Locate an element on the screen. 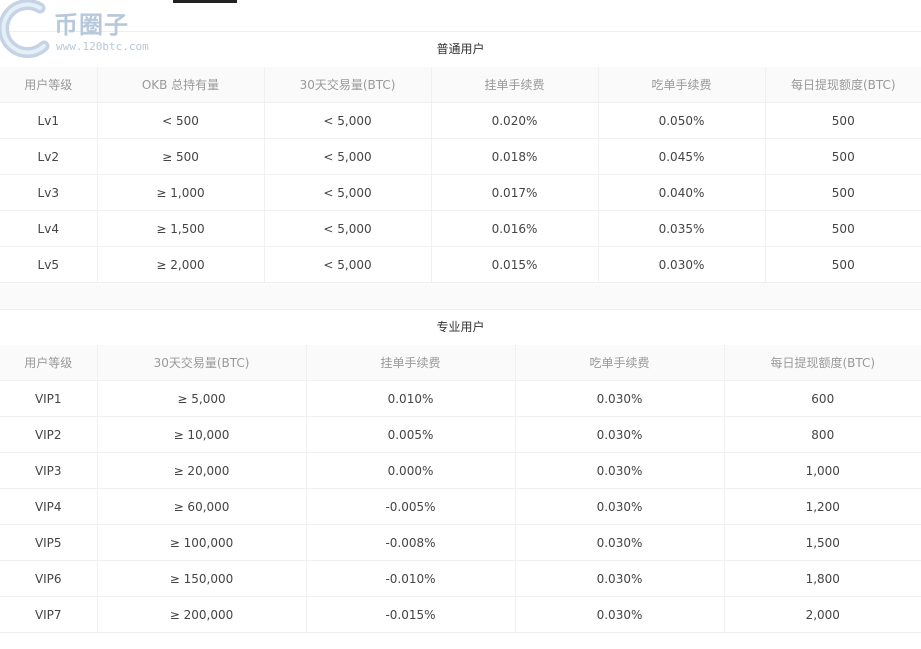 The width and height of the screenshot is (921, 649). table-cell: 0.015% is located at coordinates (515, 264).